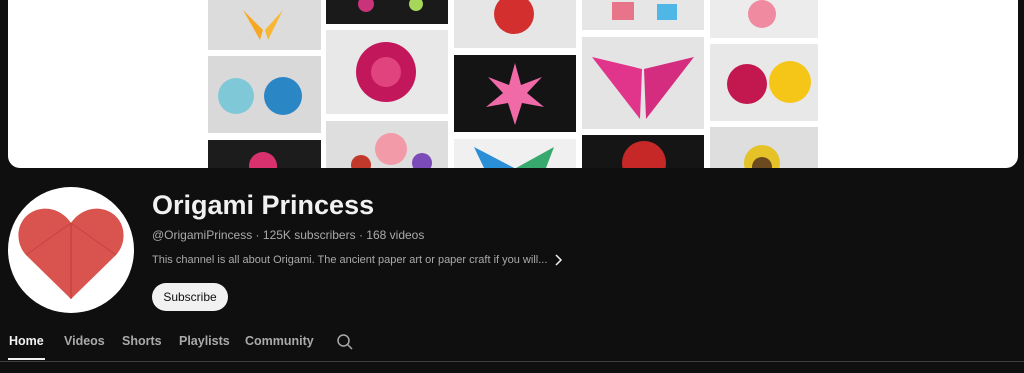 The width and height of the screenshot is (1024, 373). I want to click on banner-tile-flowers-dark, so click(387, 12).